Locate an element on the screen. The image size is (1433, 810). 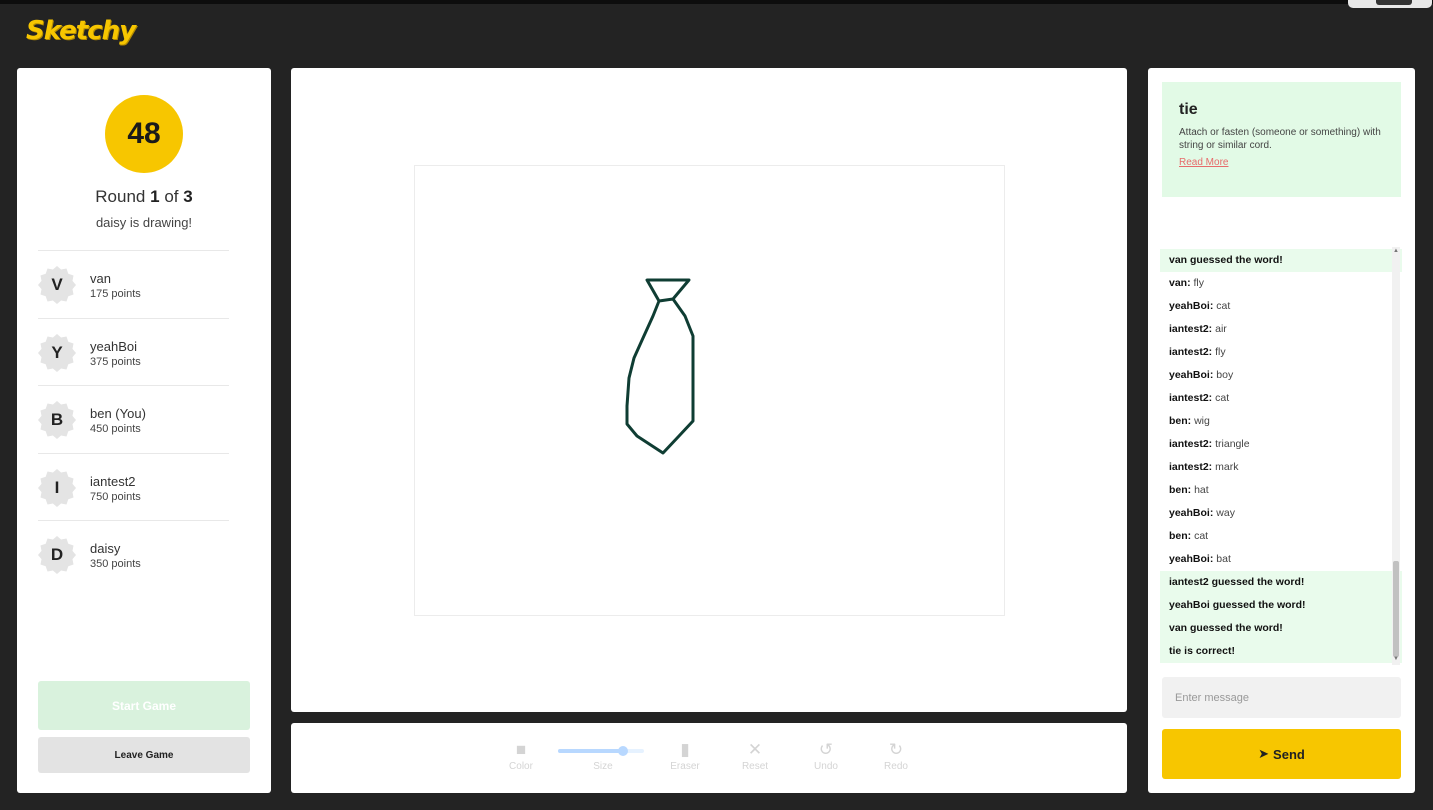
size-slider-handle is located at coordinates (622, 751).